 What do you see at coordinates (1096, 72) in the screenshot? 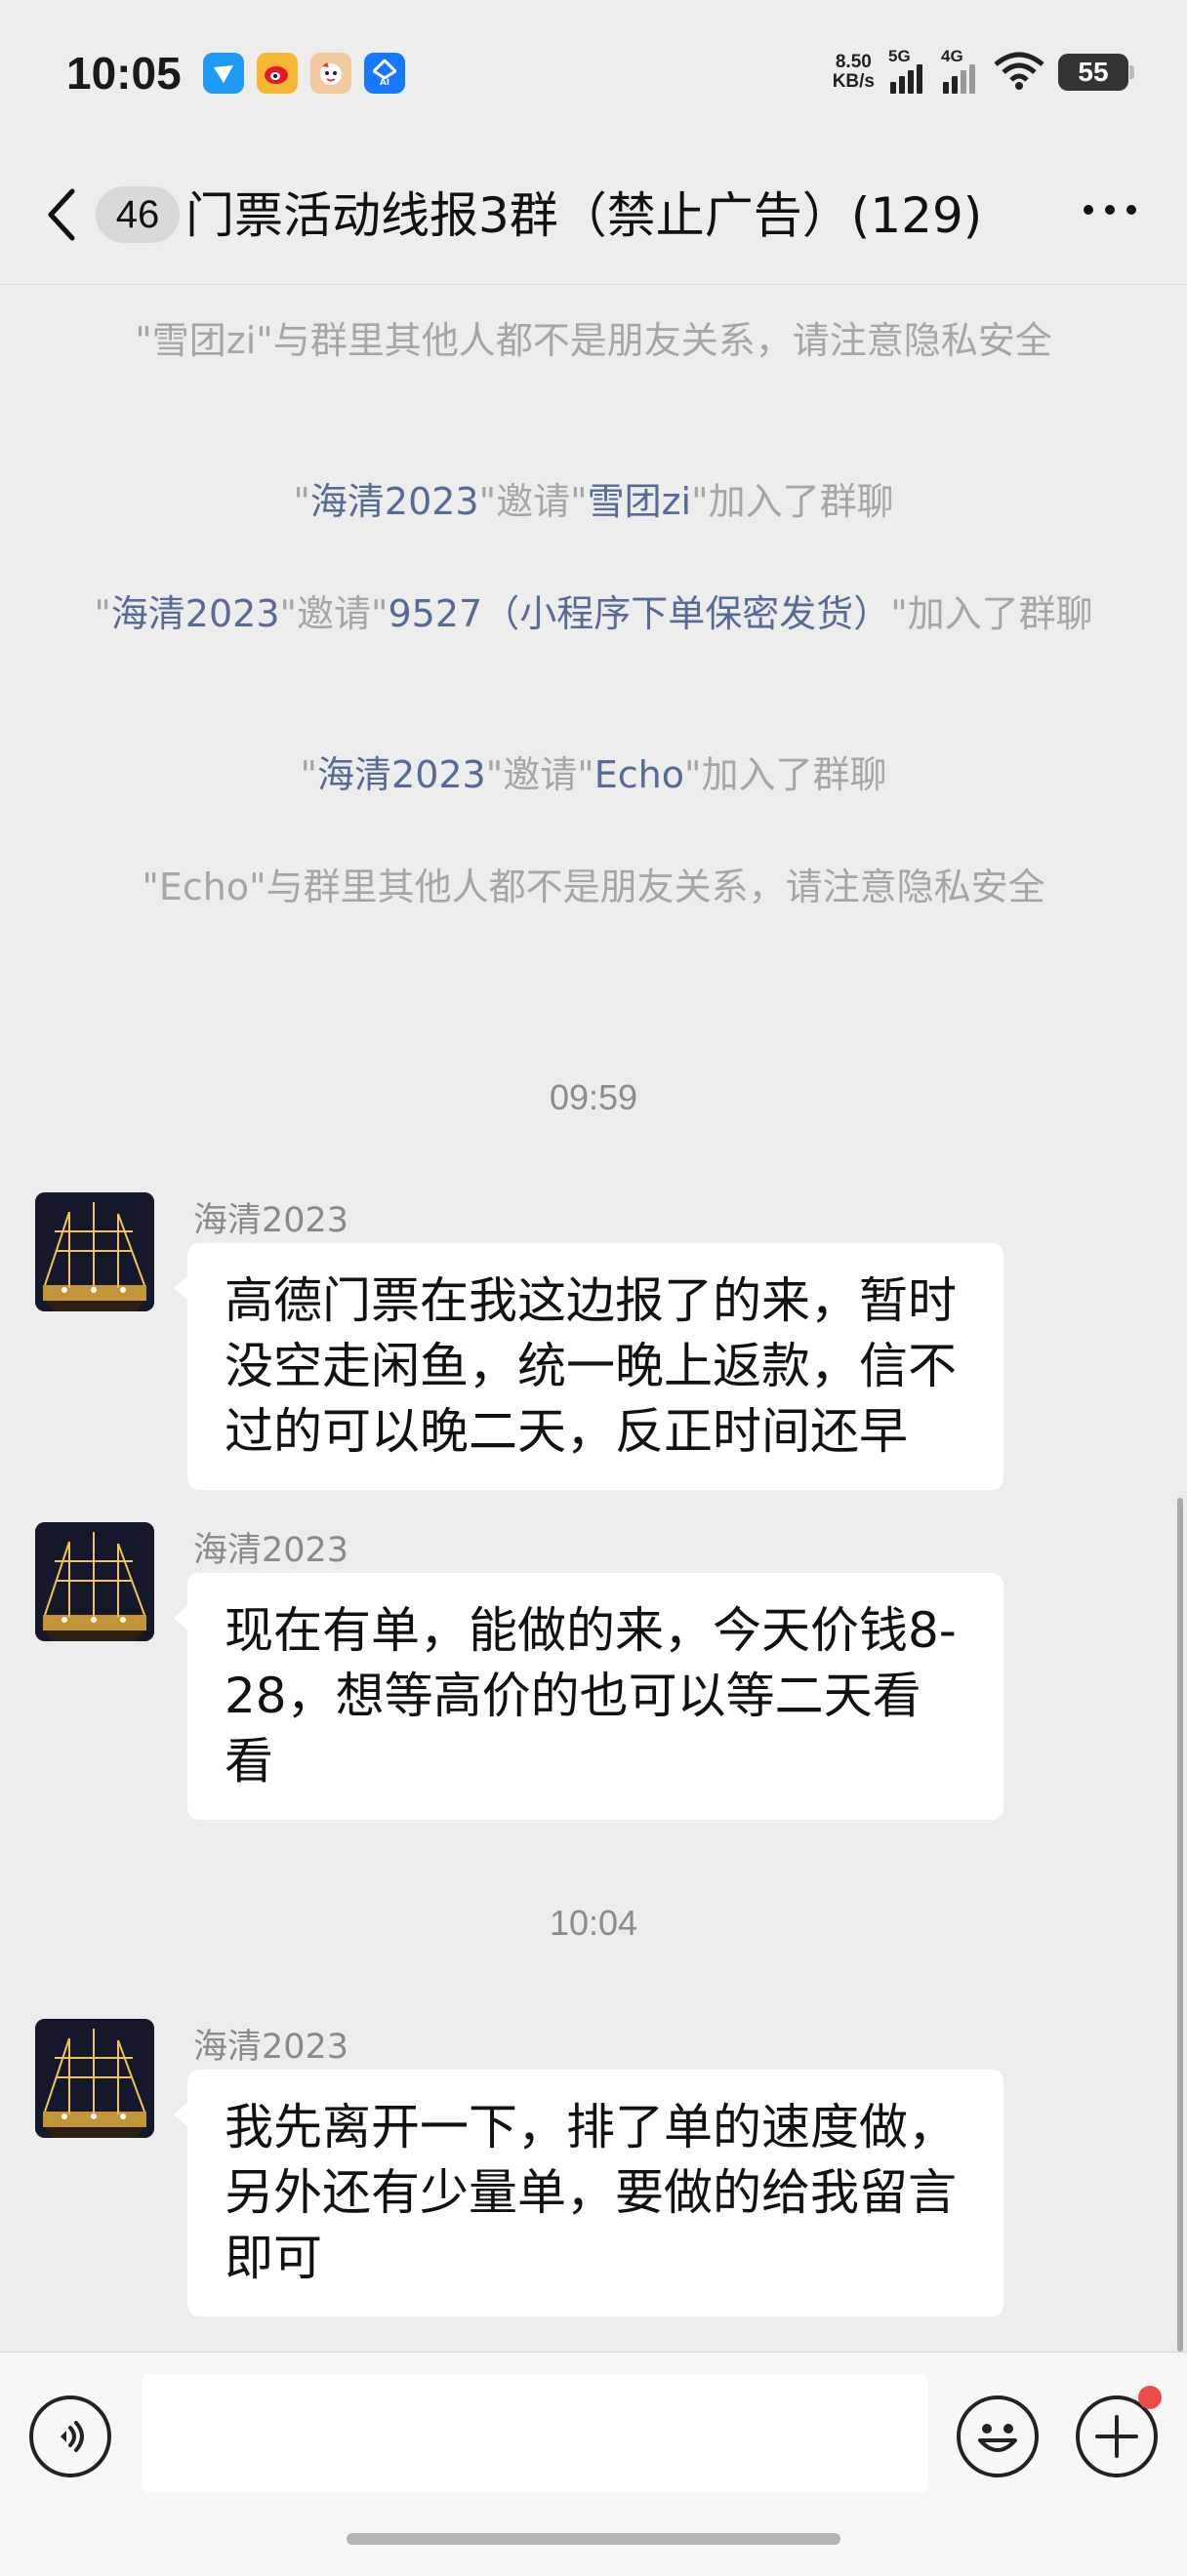
I see `battery-icon: 55` at bounding box center [1096, 72].